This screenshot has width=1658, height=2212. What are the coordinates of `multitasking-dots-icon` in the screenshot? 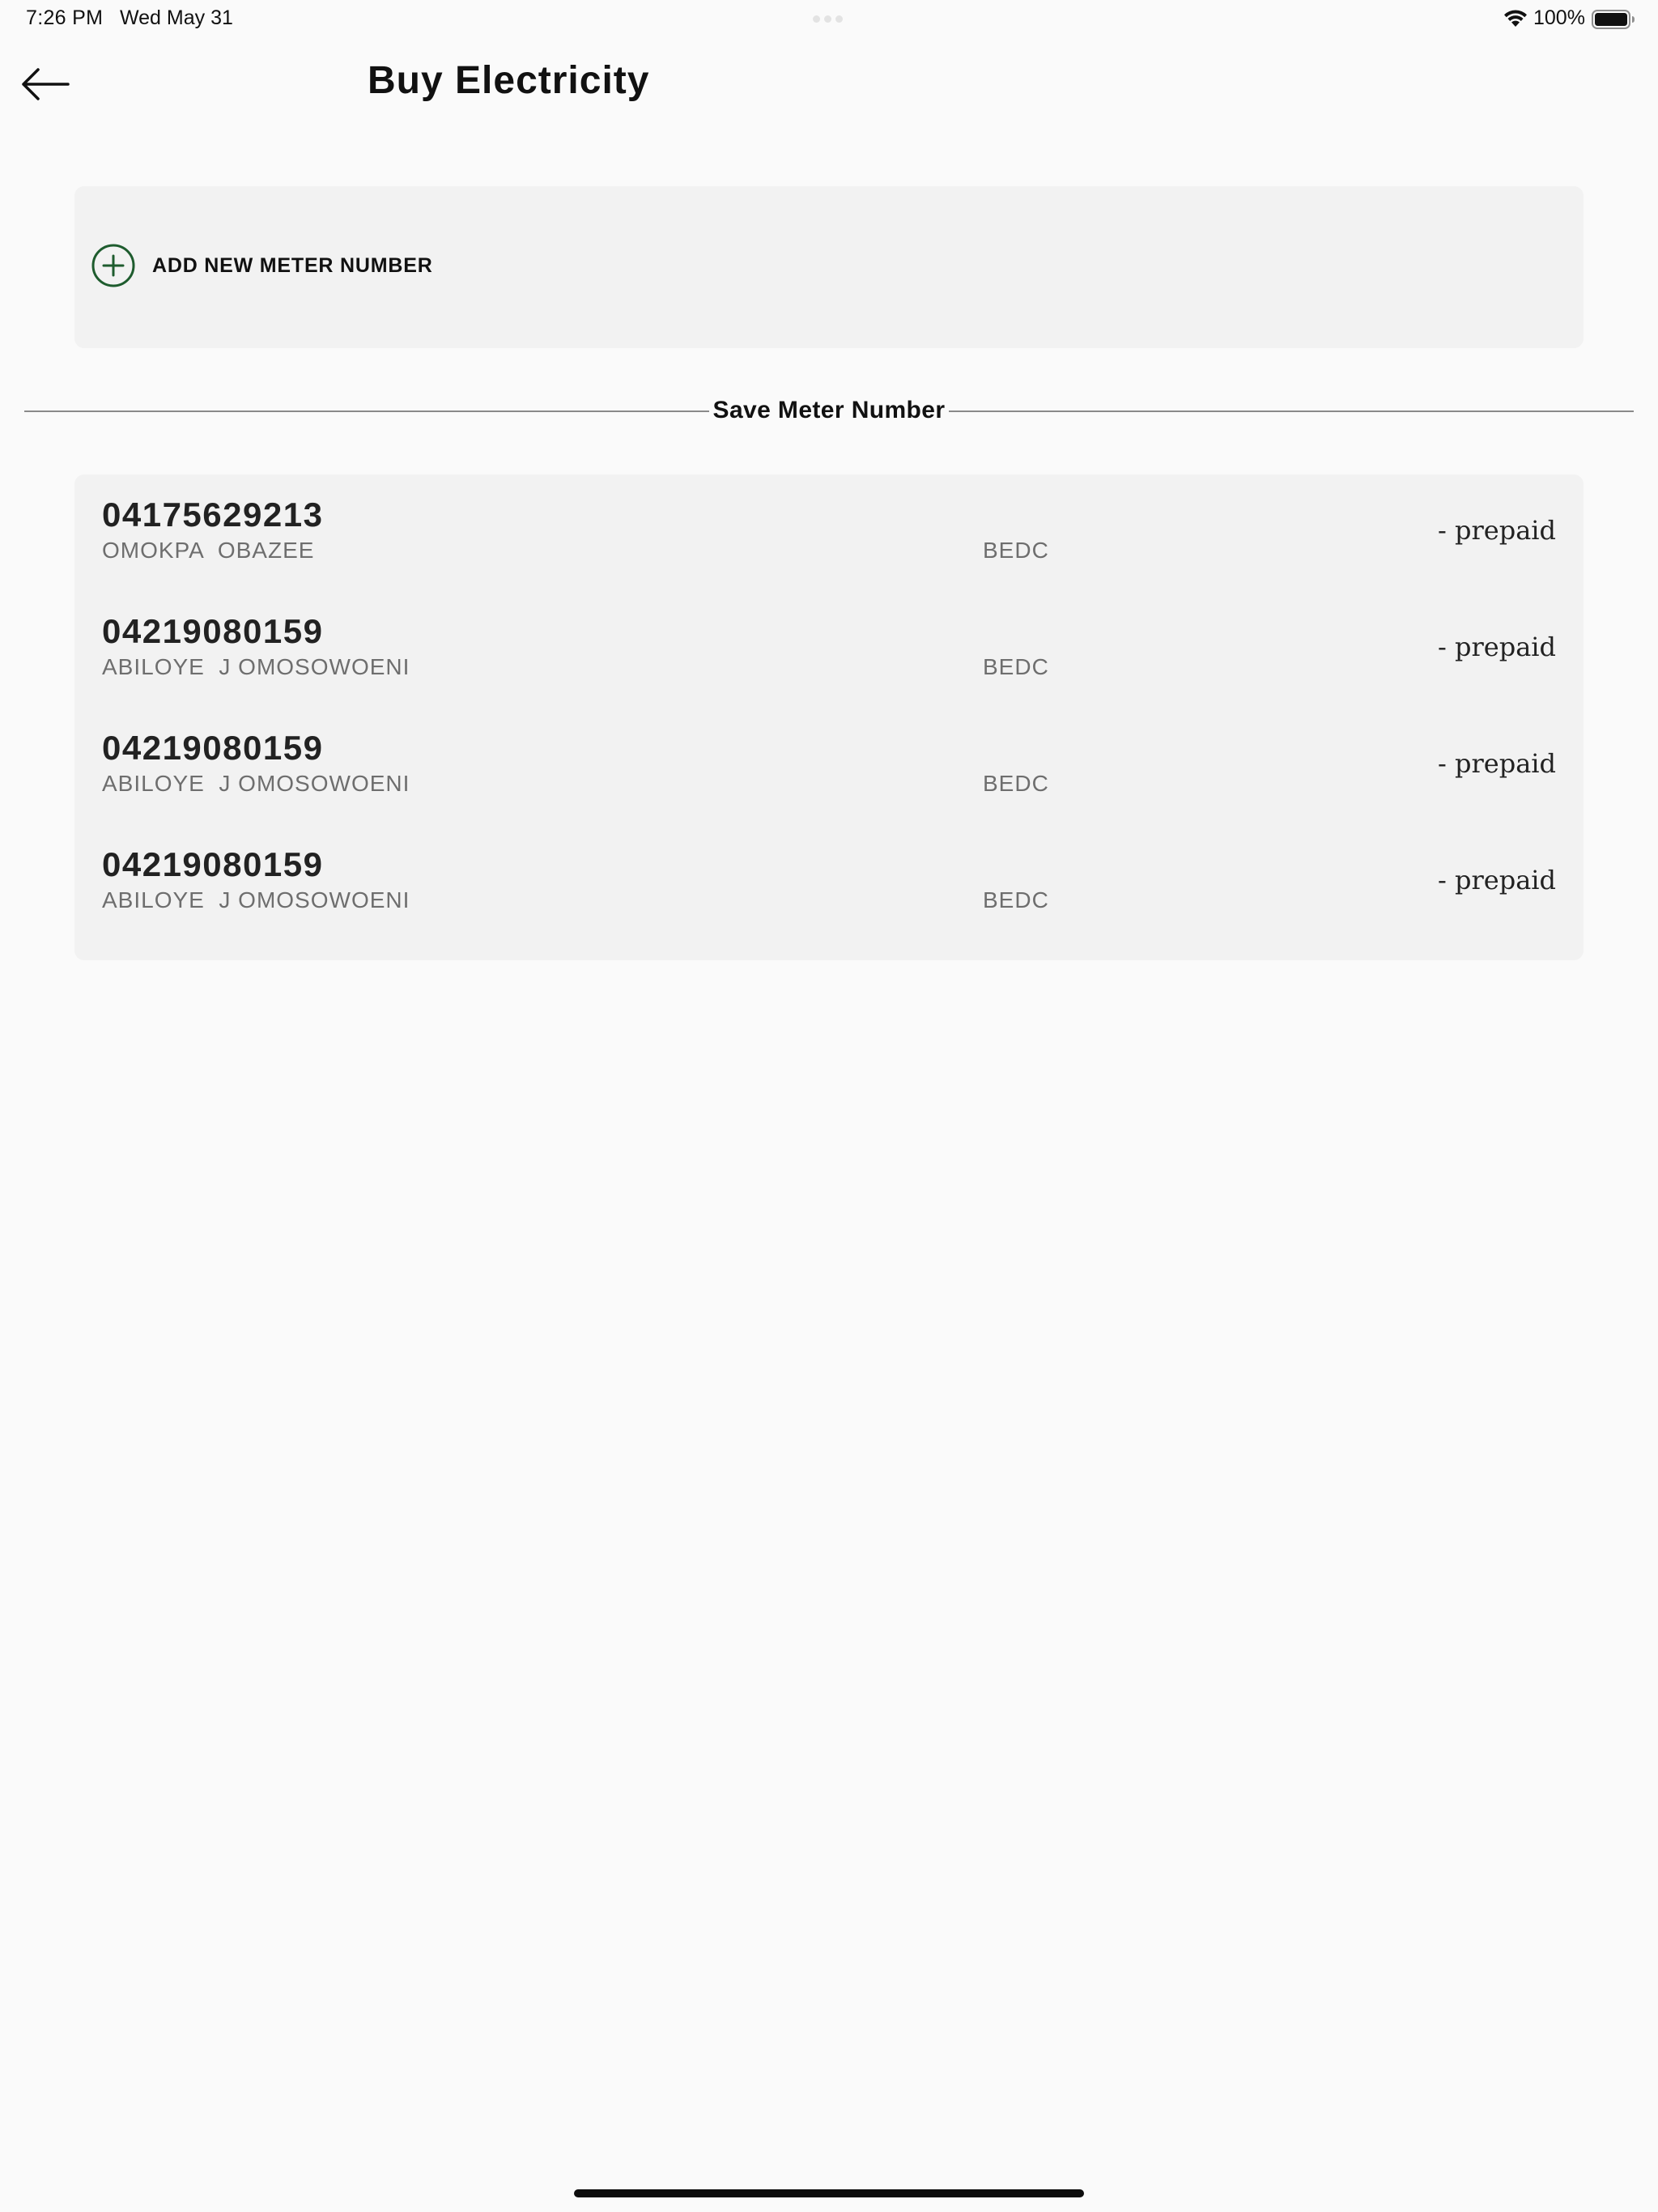 It's located at (829, 19).